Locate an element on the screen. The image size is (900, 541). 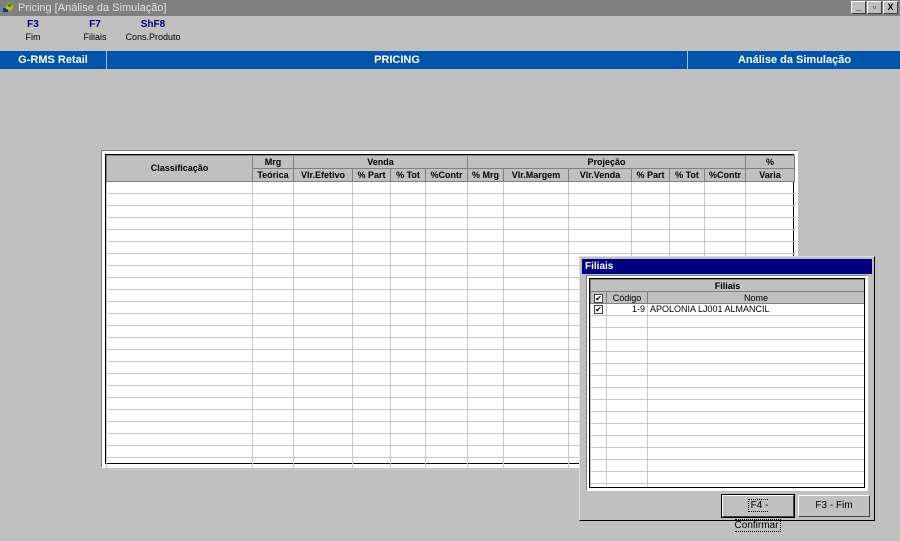
header-mrg-teorica: Teórica is located at coordinates (273, 175).